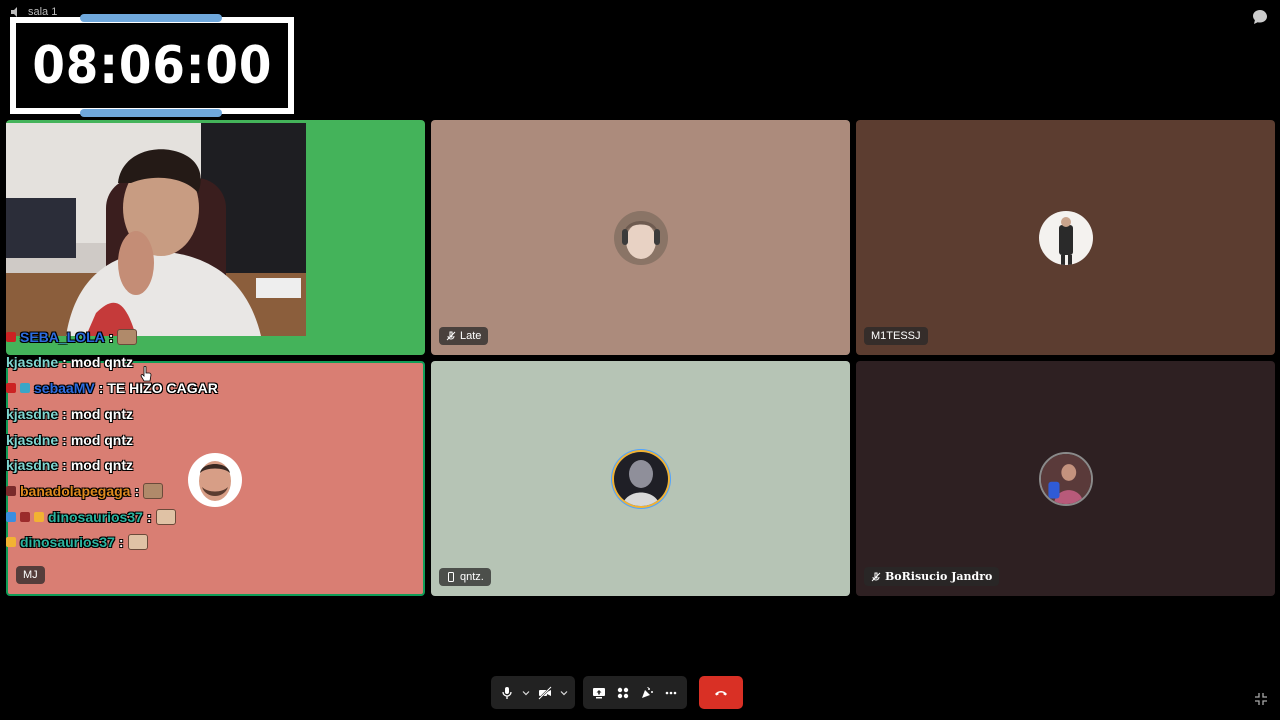 This screenshot has width=1280, height=720. I want to click on participant-name: M1TESSJ, so click(896, 336).